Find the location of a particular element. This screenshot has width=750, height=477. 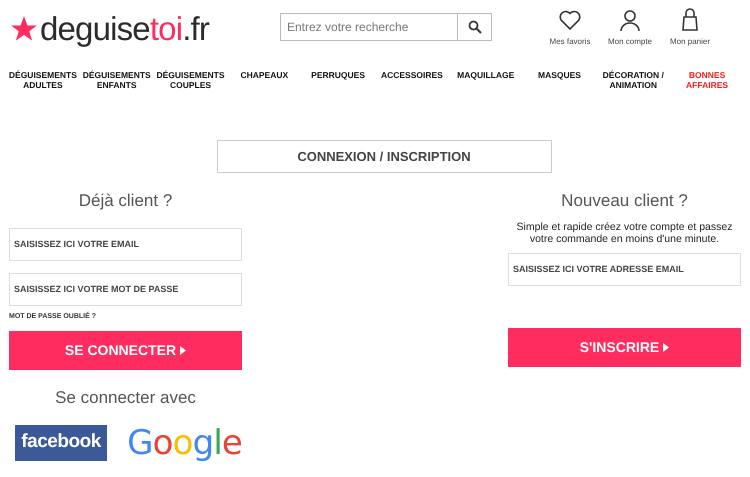

search-button is located at coordinates (475, 27).